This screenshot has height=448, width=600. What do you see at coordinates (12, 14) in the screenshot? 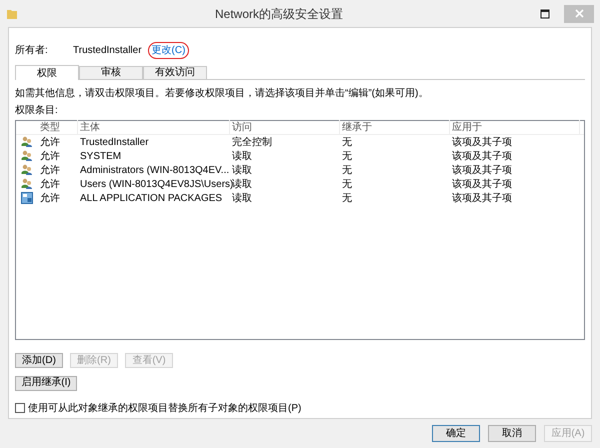
I see `folder-icon` at bounding box center [12, 14].